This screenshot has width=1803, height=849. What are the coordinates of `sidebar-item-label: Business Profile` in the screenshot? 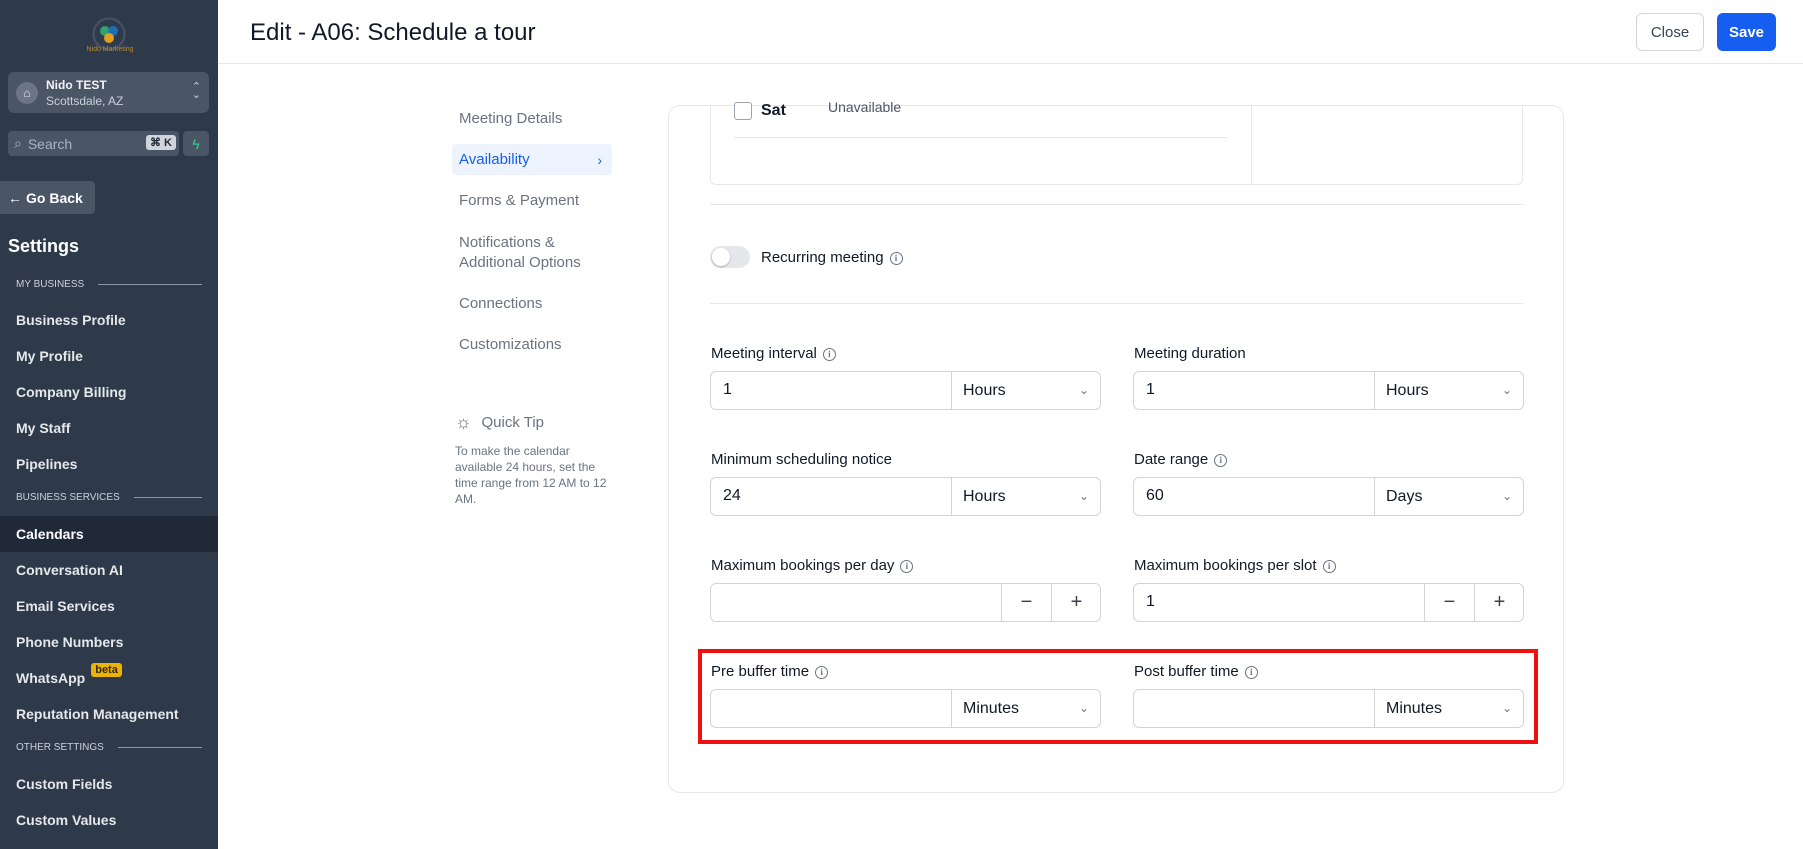 It's located at (71, 320).